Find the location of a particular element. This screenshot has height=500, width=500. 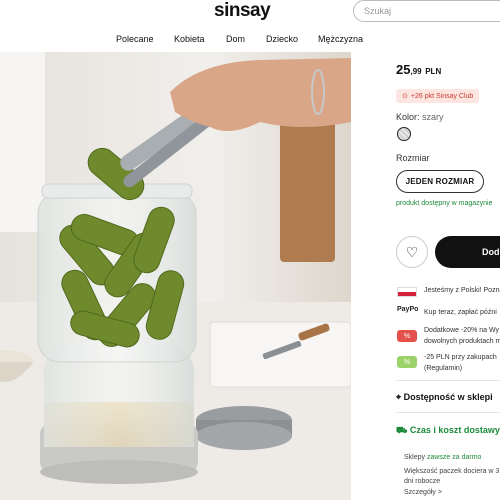

info-row-coupon: -25 PLN przy zakupach (Regulamin) is located at coordinates (460, 363).